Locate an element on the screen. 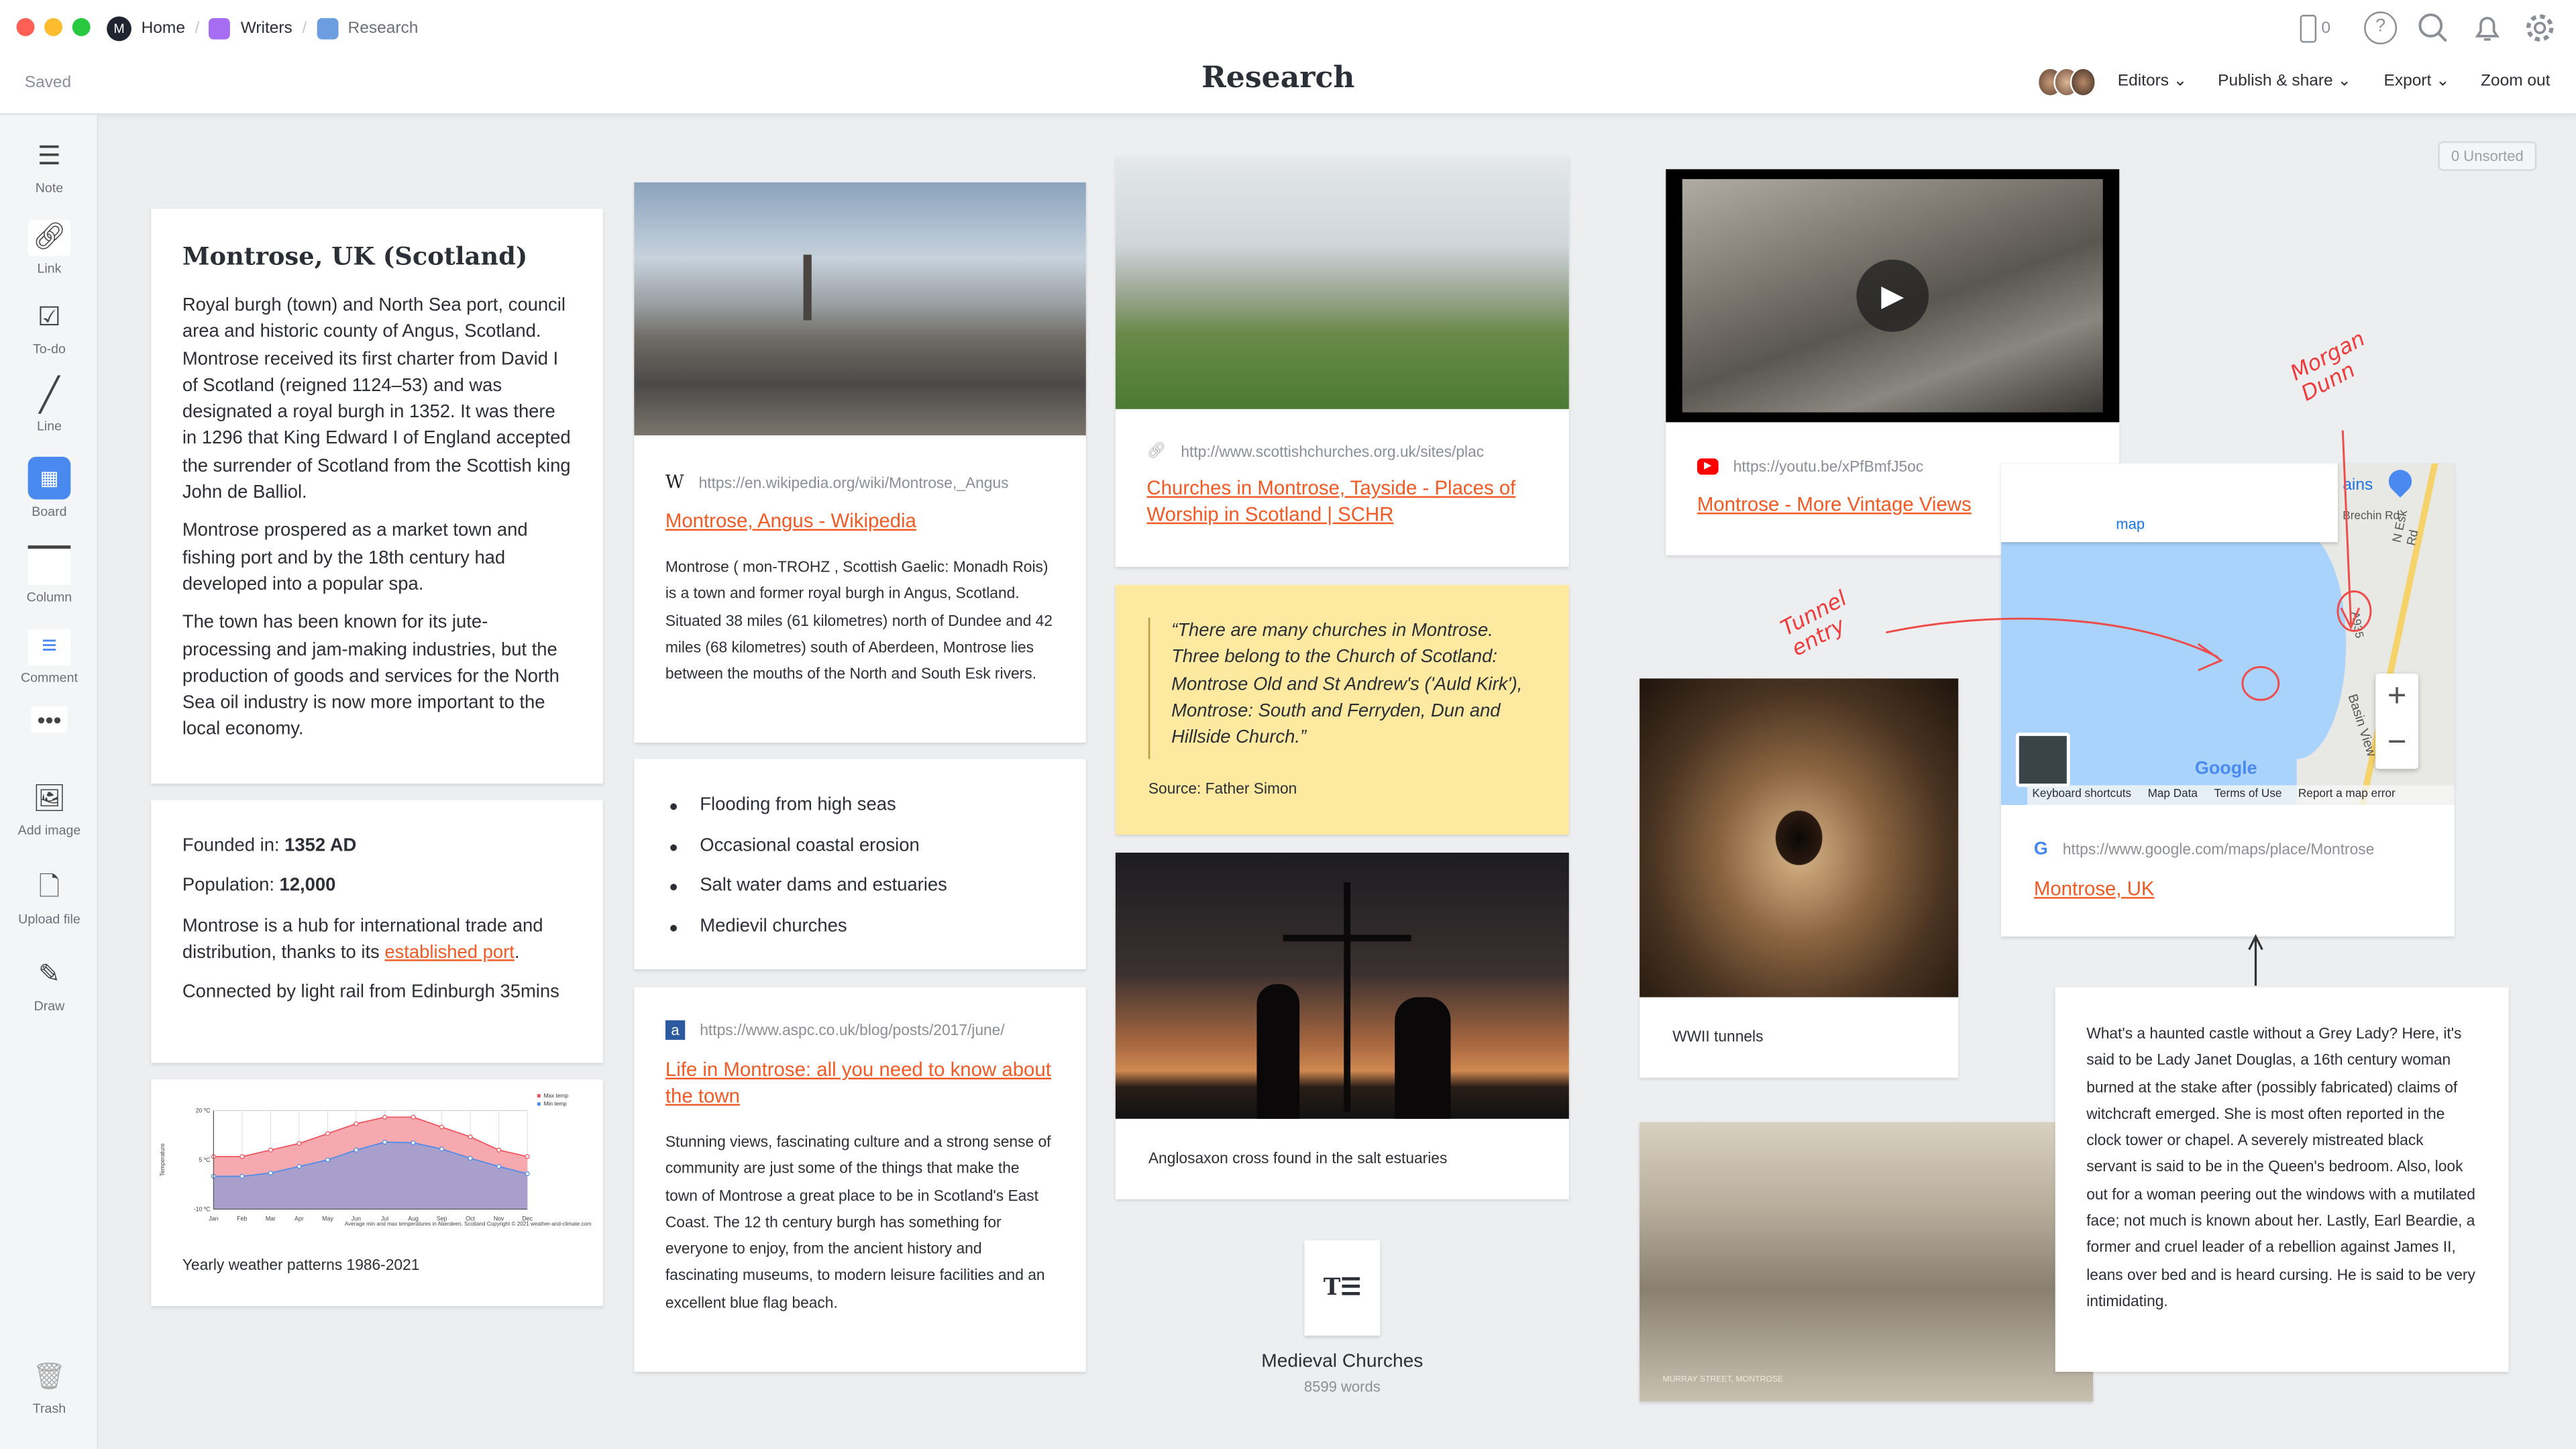 This screenshot has height=1449, width=2576. report-error-link: Report a map error is located at coordinates (2347, 795).